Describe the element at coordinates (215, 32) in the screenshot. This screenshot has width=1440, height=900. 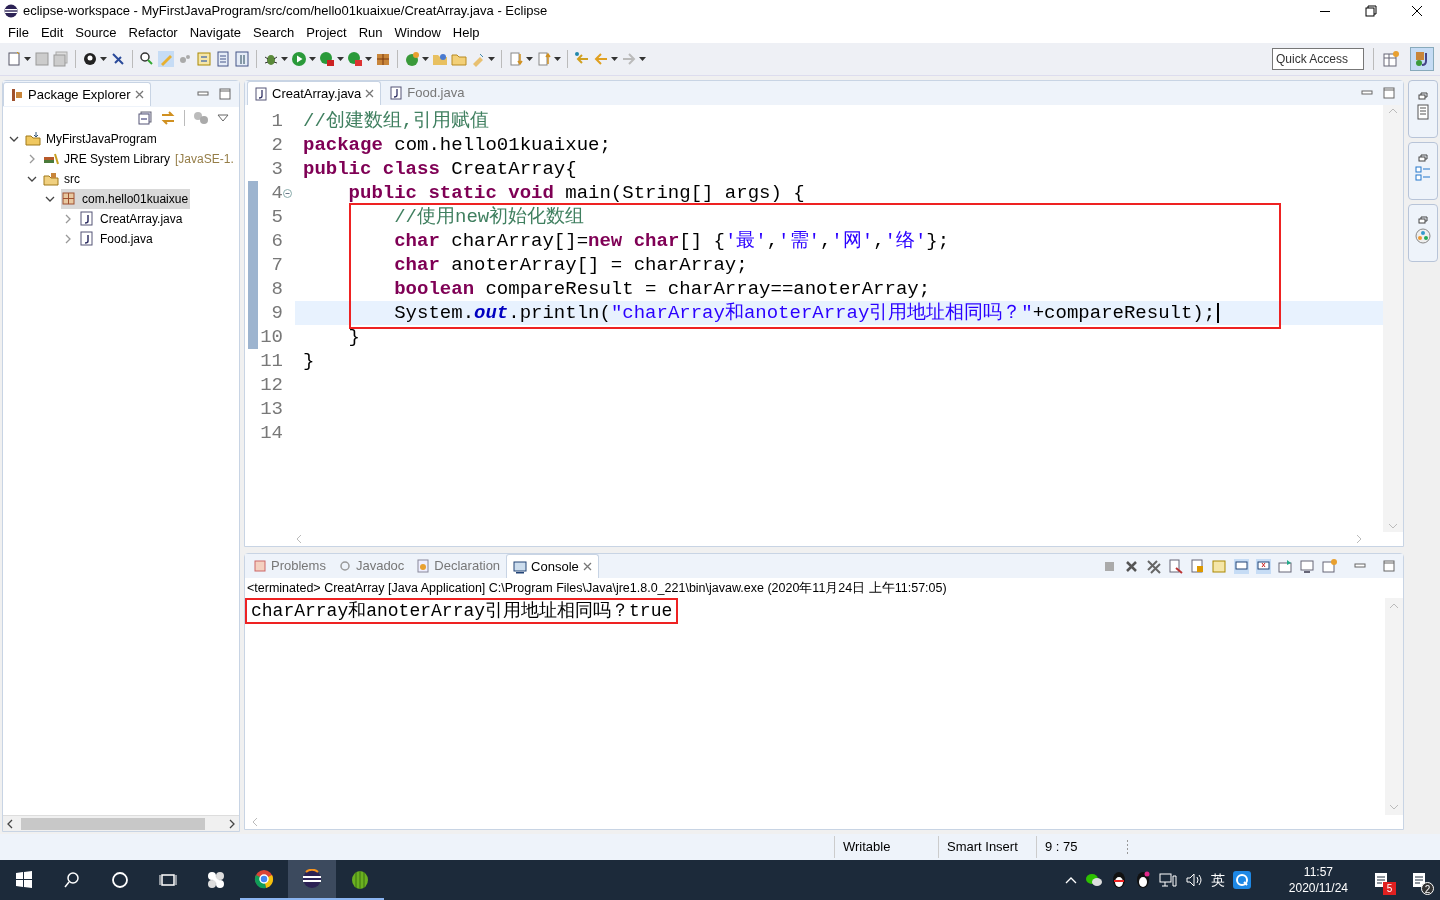
I see `menu-item: Navigate` at that location.